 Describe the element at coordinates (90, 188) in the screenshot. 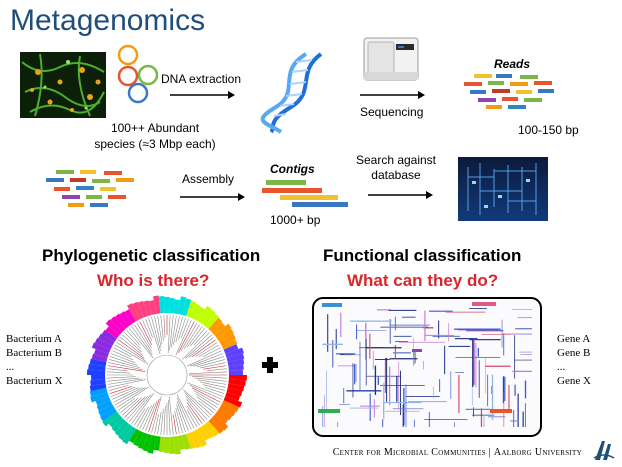

I see `read-fragments-left` at that location.